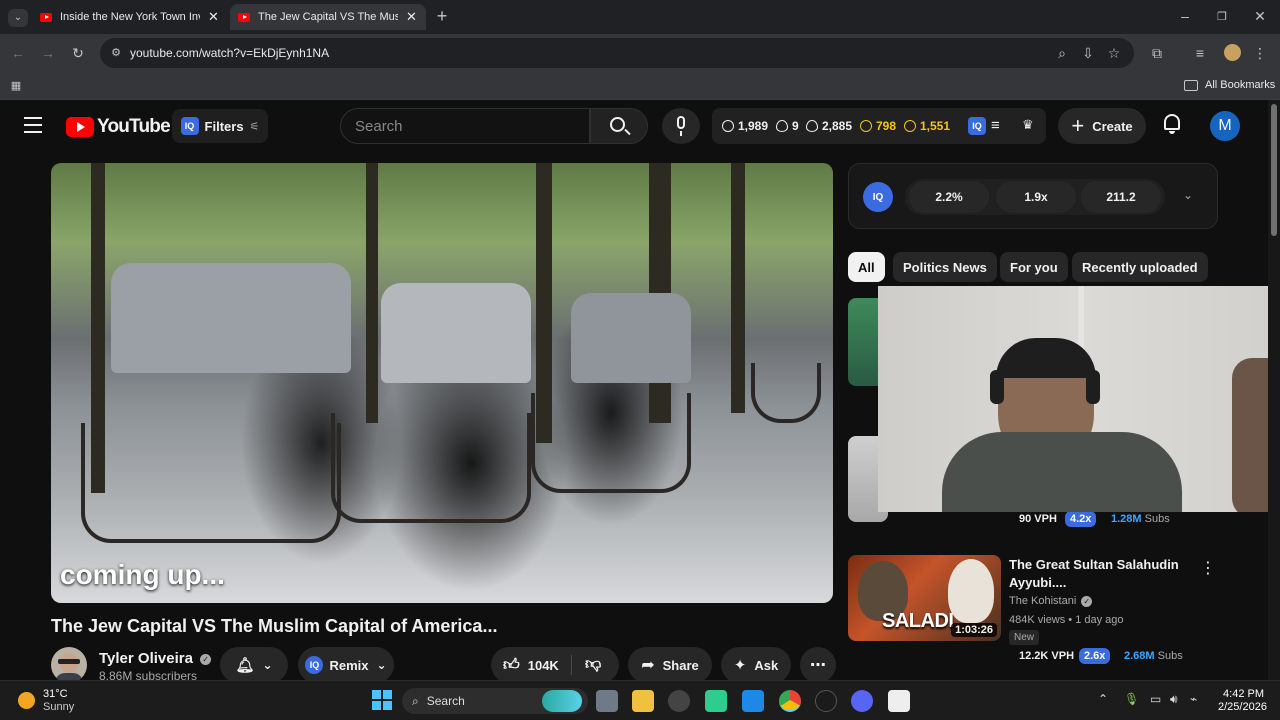 The width and height of the screenshot is (1280, 720). Describe the element at coordinates (33, 125) in the screenshot. I see `hamburger-menu-icon` at that location.